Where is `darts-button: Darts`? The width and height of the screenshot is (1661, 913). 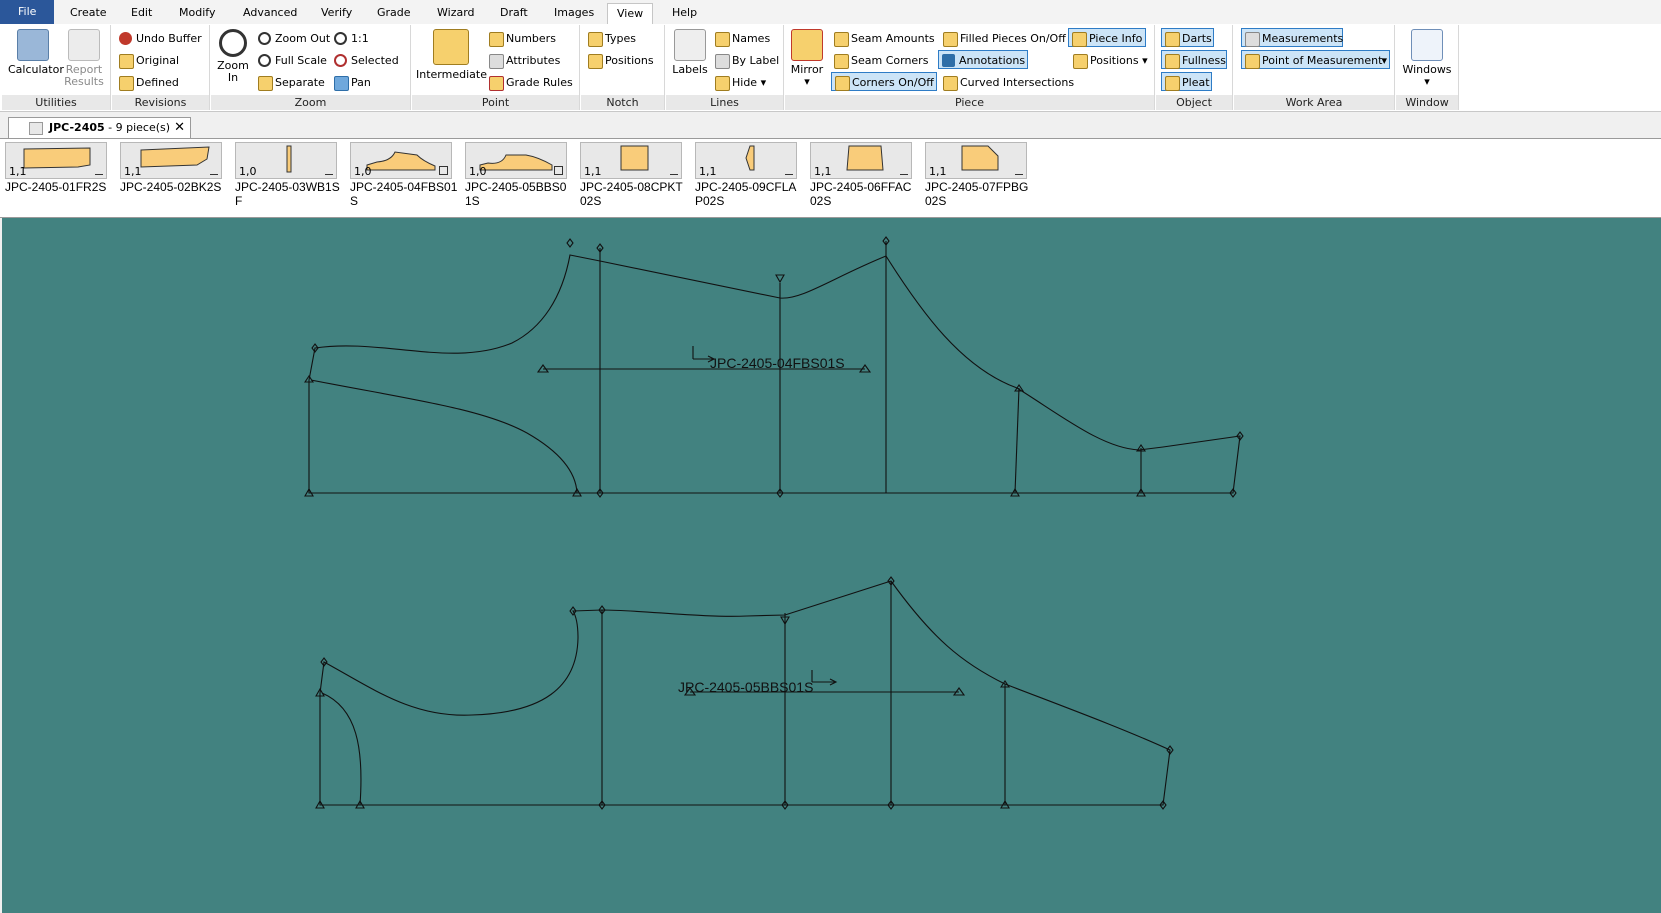 darts-button: Darts is located at coordinates (1187, 37).